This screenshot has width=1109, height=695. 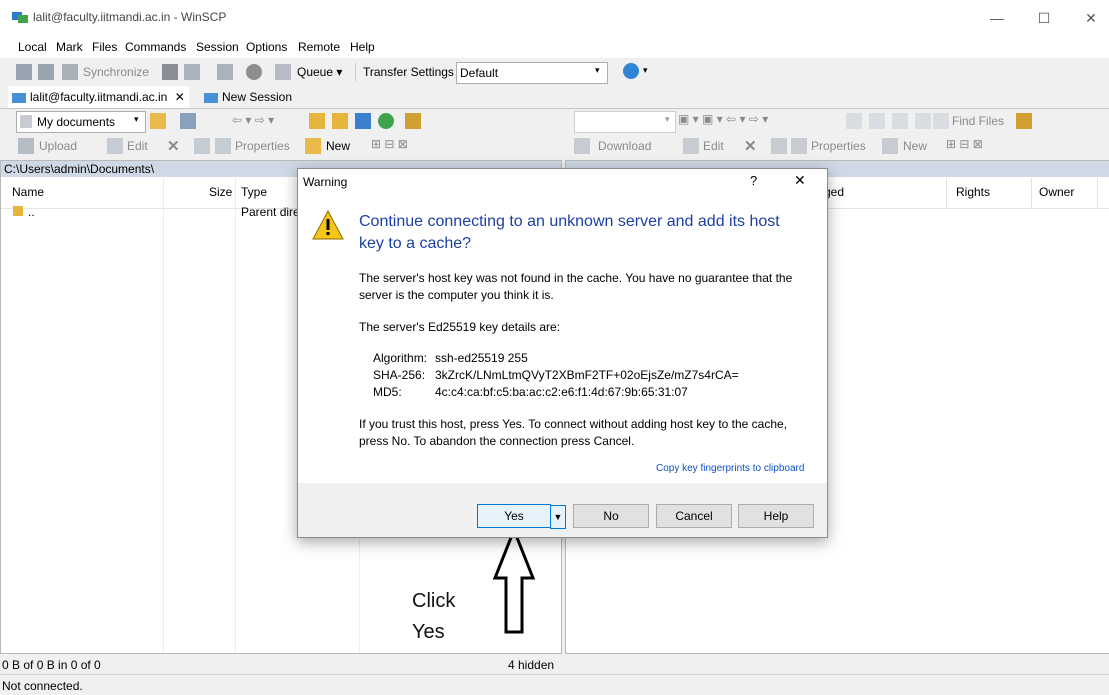 I want to click on tab-session: lalit@faculty.iitmandi.ac.in ✕, so click(x=98, y=97).